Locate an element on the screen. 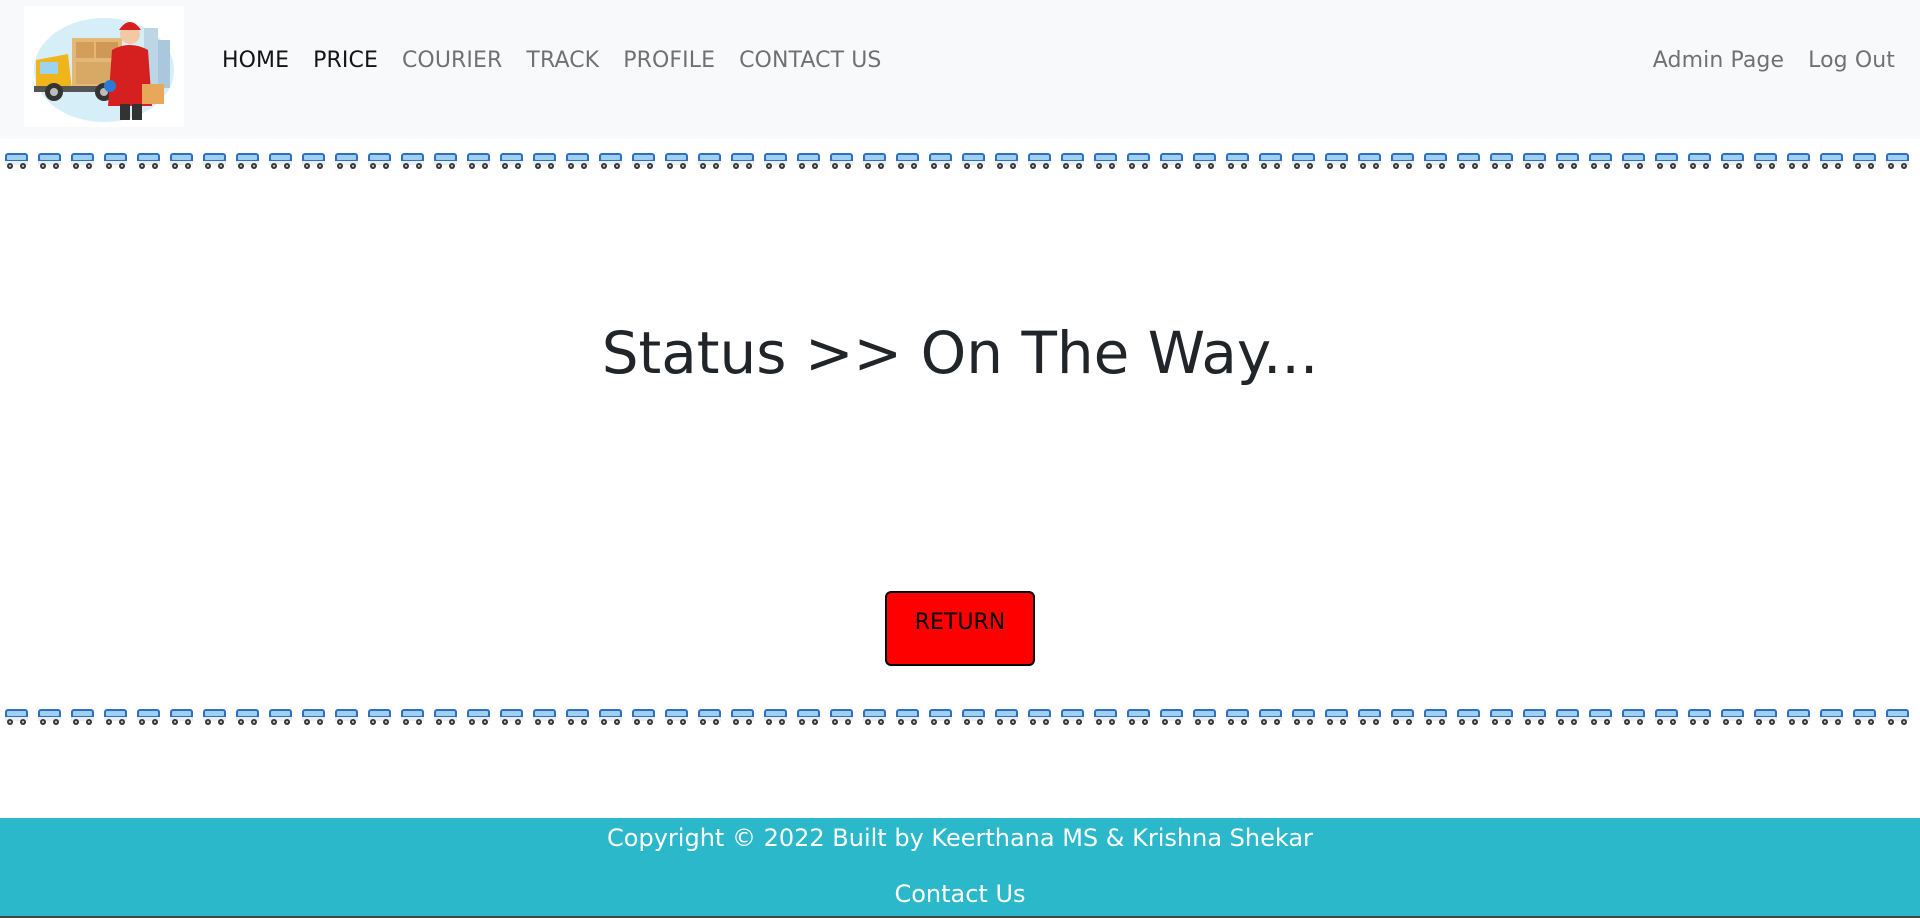 Image resolution: width=1920 pixels, height=918 pixels. nav-contact-us: CONTACT US is located at coordinates (810, 61).